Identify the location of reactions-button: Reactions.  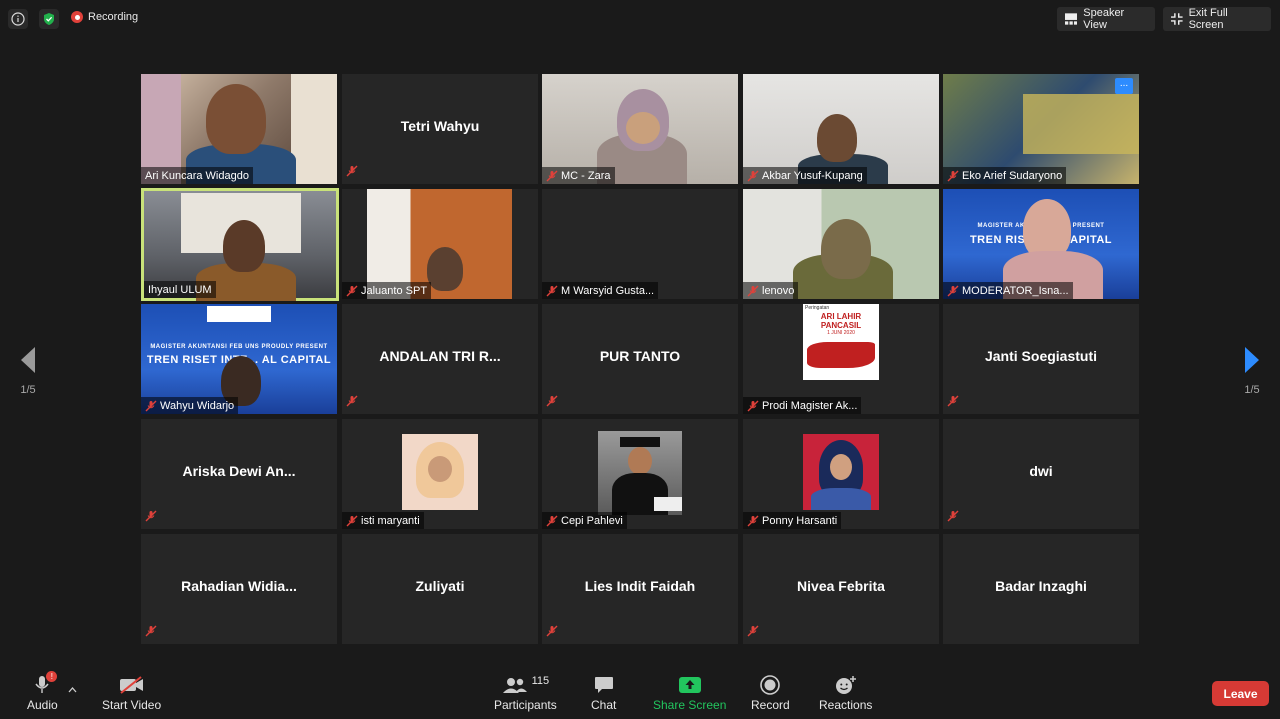
(845, 693).